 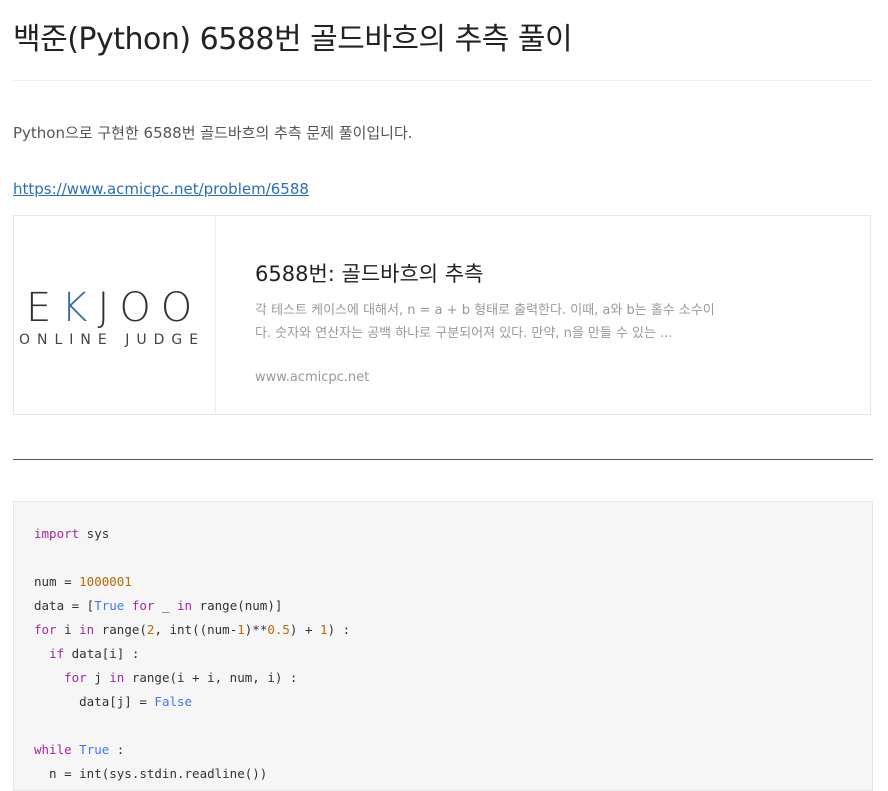 I want to click on page-title: 백준(Python) 6588번 골드바흐의 추측 풀이, so click(x=293, y=39).